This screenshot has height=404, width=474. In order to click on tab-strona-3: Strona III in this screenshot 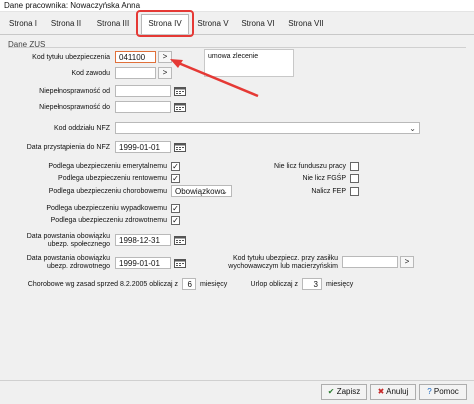, I will do `click(113, 25)`.